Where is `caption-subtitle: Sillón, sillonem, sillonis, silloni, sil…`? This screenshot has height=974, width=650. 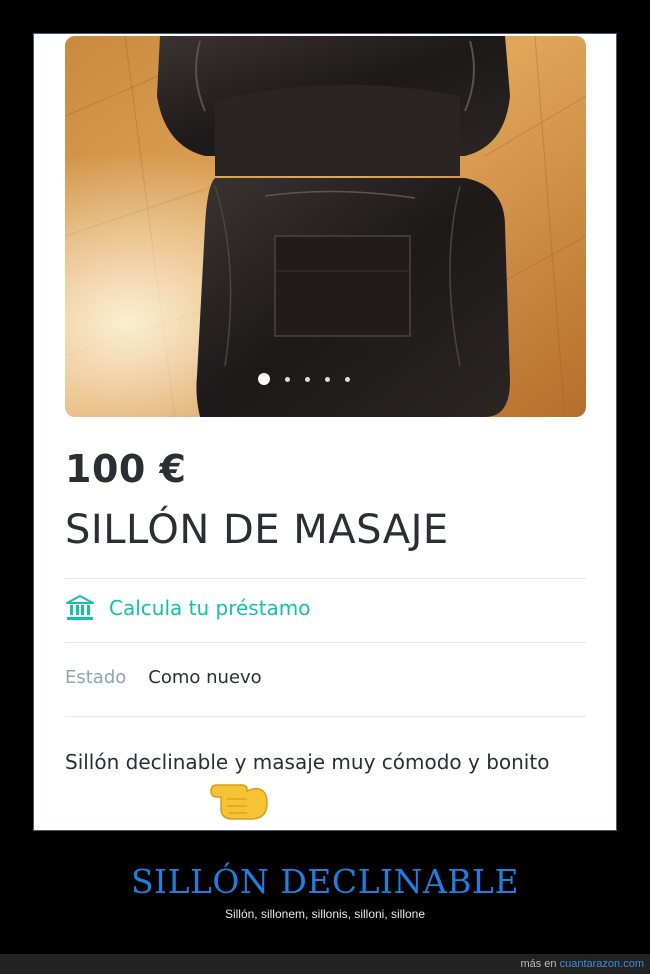
caption-subtitle: Sillón, sillonem, sillonis, silloni, sil… is located at coordinates (325, 914).